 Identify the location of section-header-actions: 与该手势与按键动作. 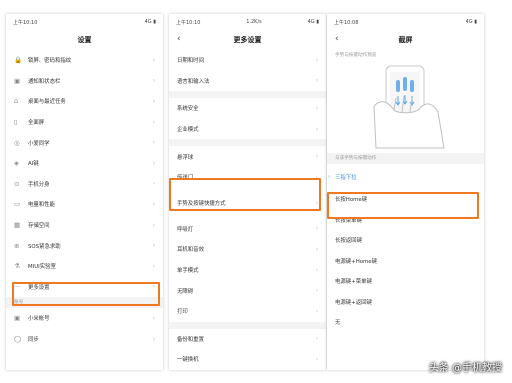
(405, 158).